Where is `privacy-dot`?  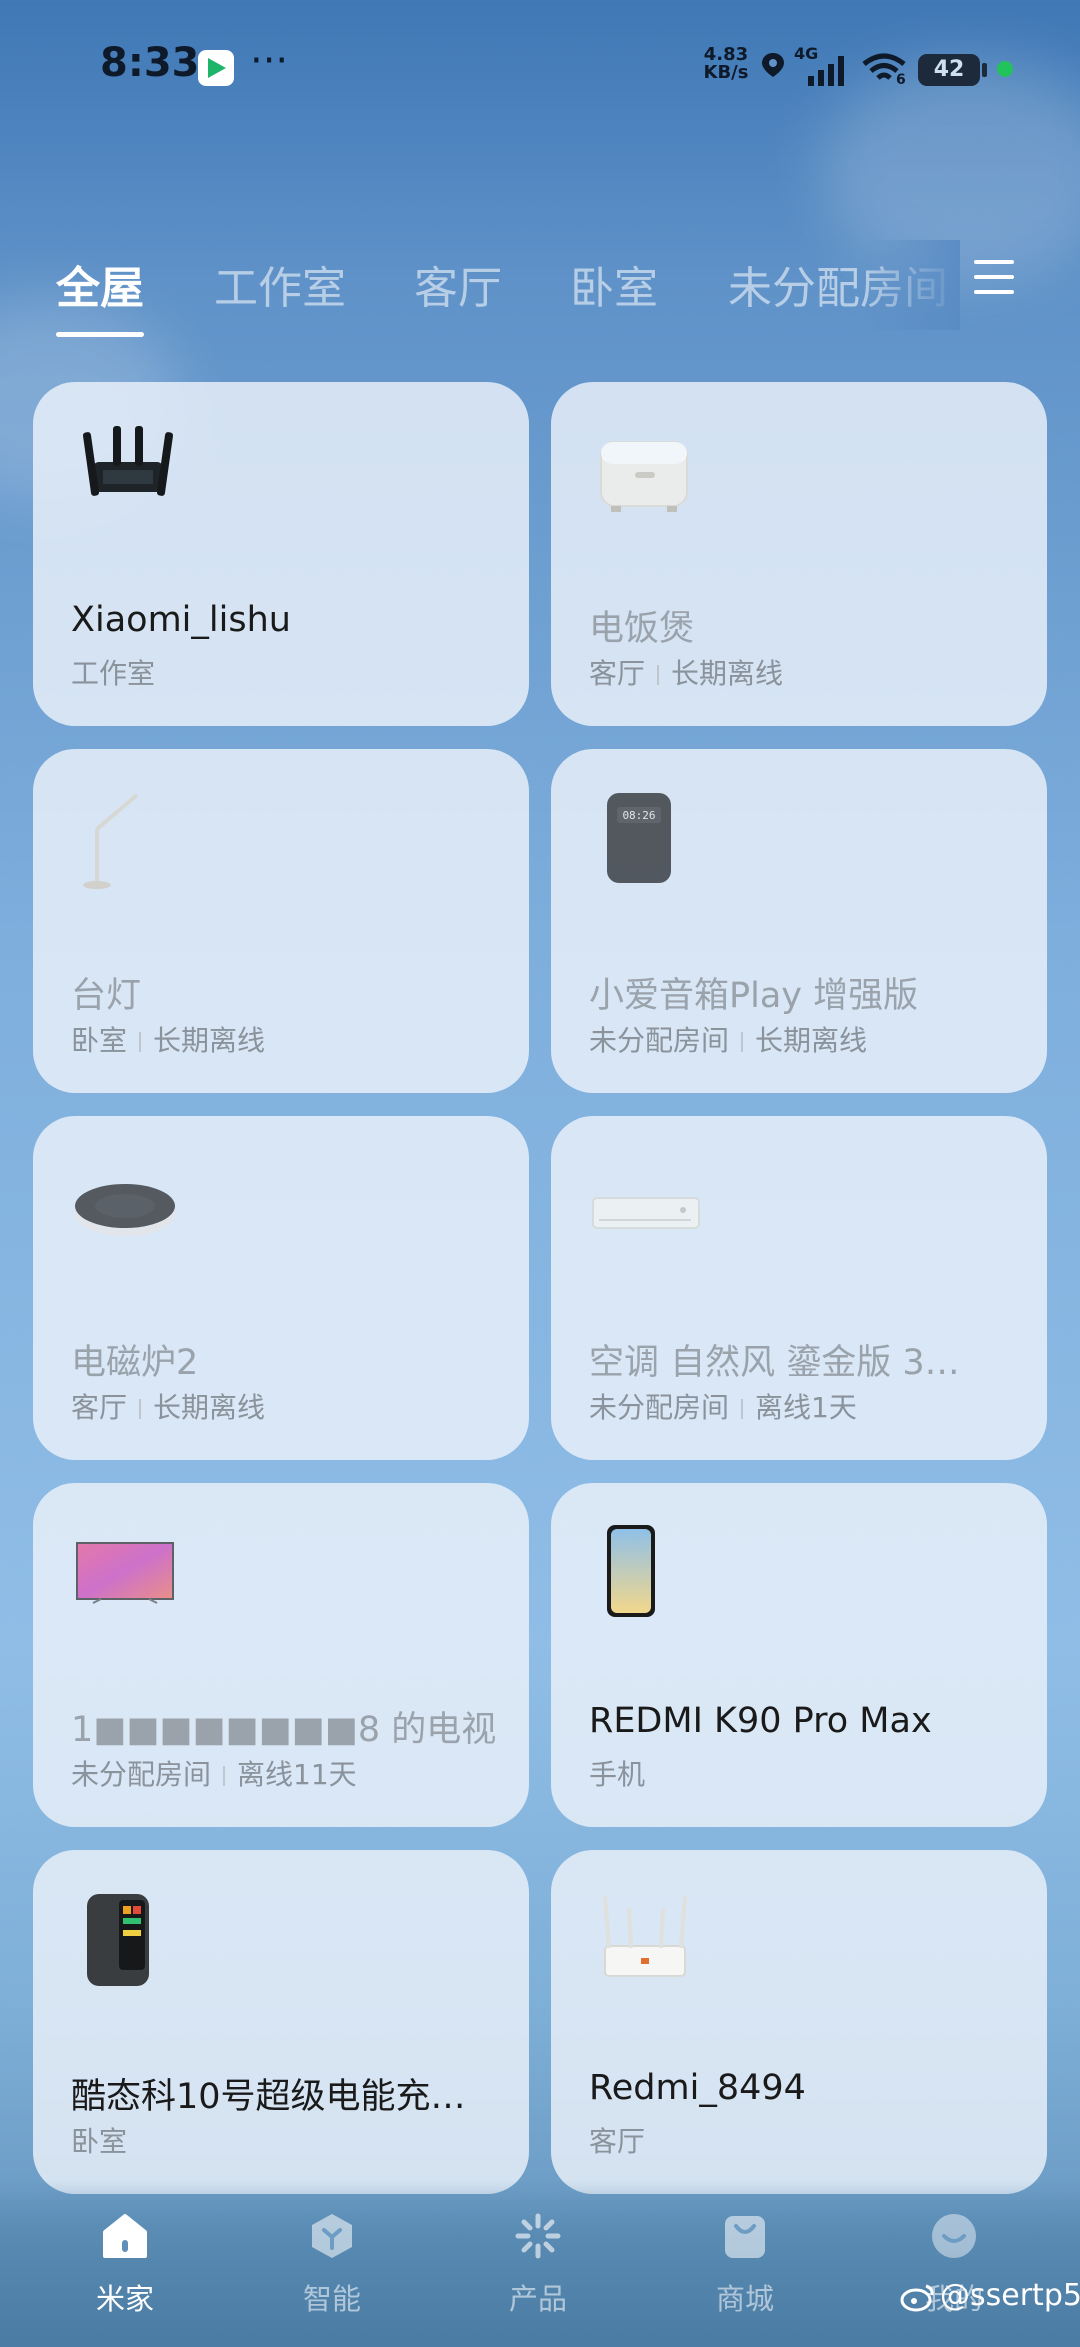
privacy-dot is located at coordinates (1005, 69).